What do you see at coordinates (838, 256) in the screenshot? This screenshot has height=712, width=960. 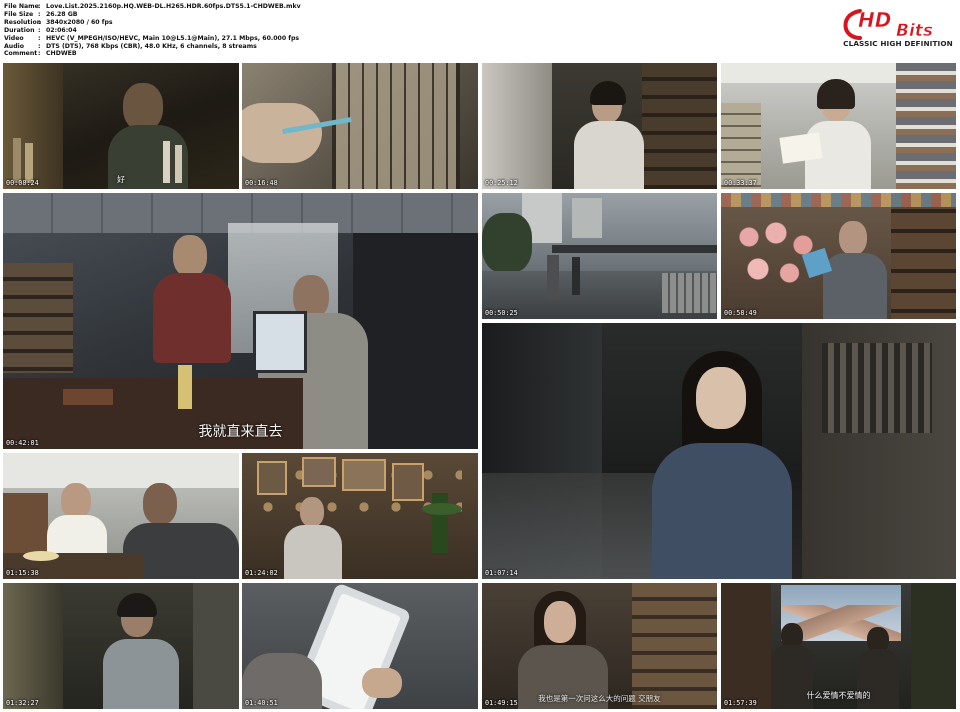 I see `thumbnail-7: 00:58:49` at bounding box center [838, 256].